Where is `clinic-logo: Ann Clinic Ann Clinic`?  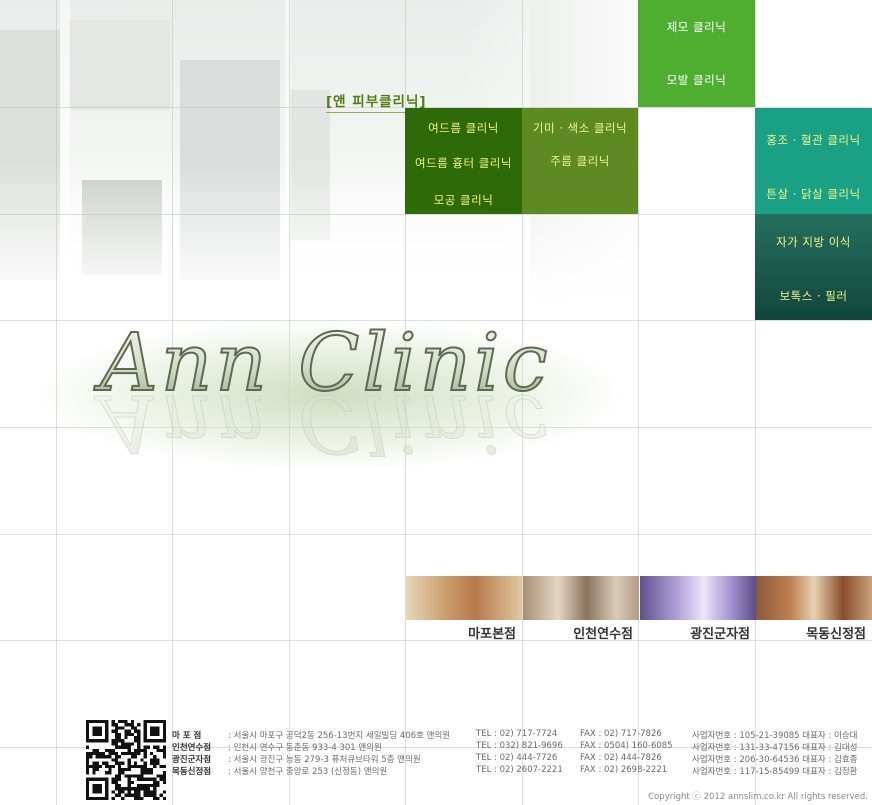
clinic-logo: Ann Clinic Ann Clinic is located at coordinates (321, 392).